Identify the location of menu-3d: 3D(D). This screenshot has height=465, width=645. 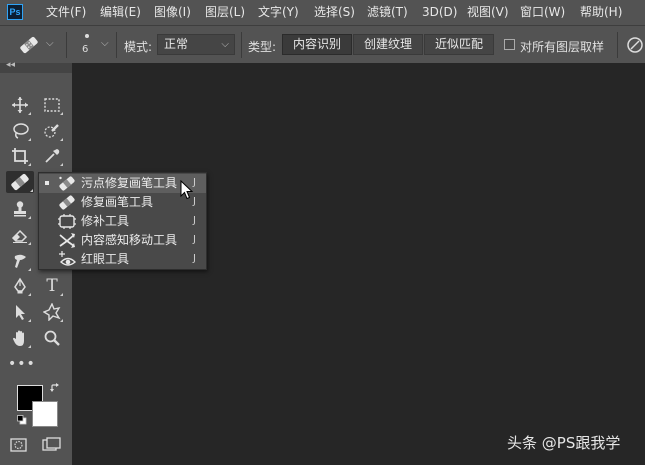
(439, 12).